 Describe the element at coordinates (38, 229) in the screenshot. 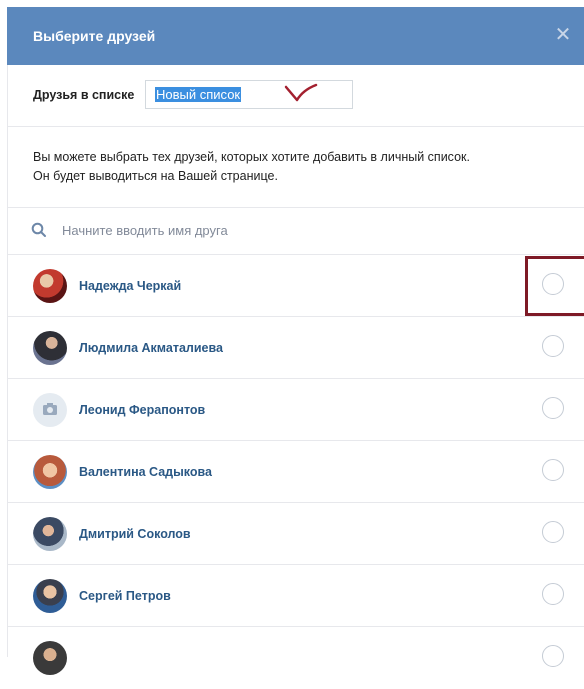

I see `search-icon` at that location.